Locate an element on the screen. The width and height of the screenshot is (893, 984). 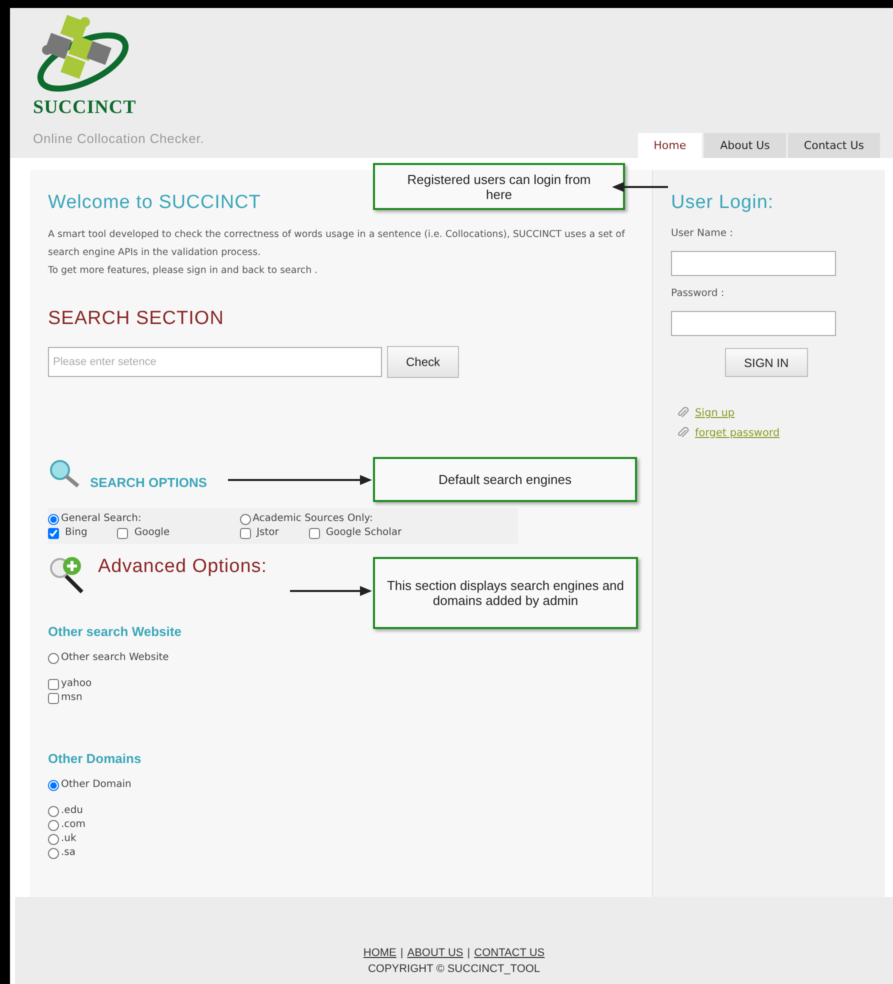
footer-link: CONTACT US is located at coordinates (509, 953).